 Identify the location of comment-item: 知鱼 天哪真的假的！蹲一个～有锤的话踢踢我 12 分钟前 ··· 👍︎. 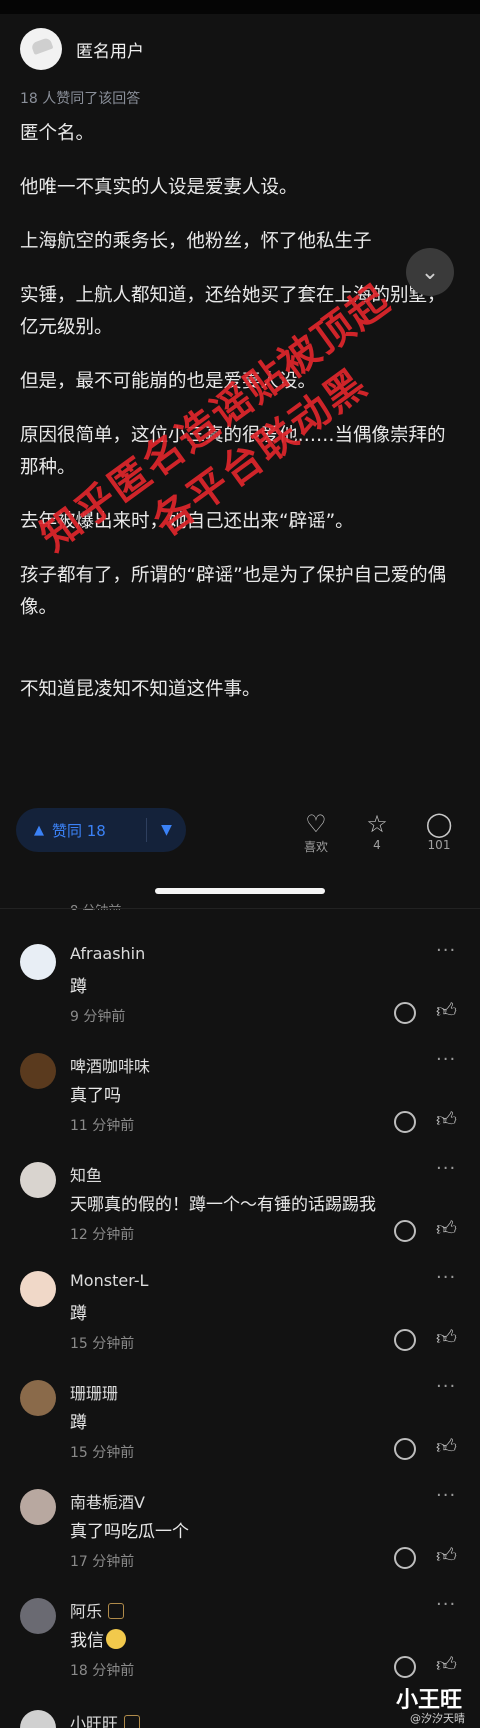
(240, 1206).